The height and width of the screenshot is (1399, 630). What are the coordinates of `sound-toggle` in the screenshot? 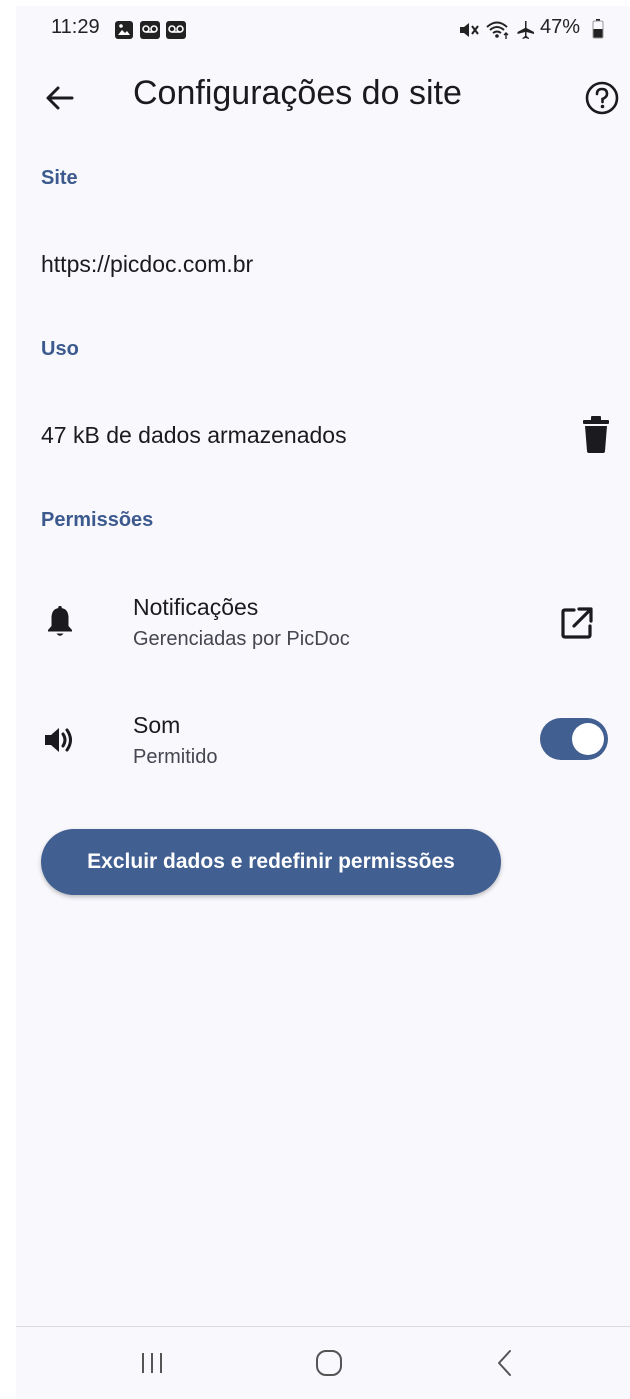 It's located at (574, 739).